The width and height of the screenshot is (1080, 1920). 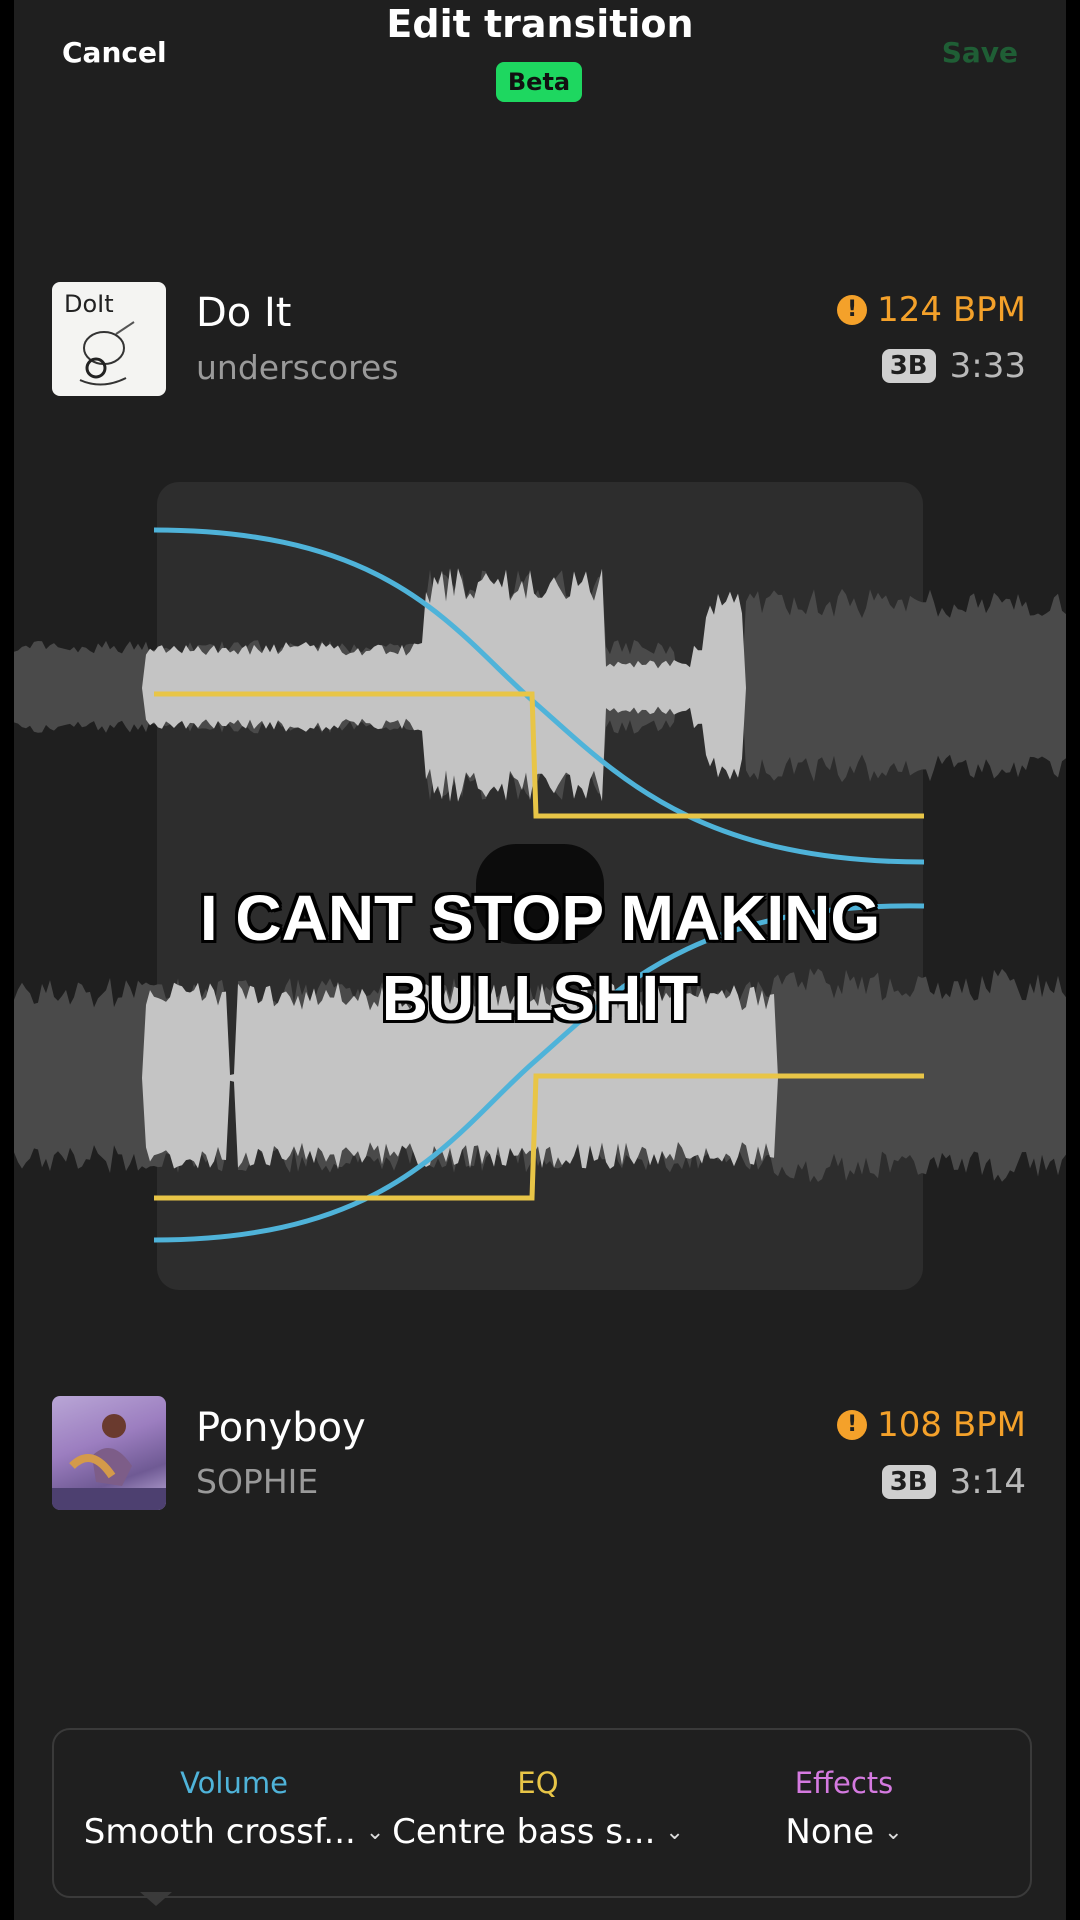 What do you see at coordinates (297, 367) in the screenshot?
I see `track-artist: underscores` at bounding box center [297, 367].